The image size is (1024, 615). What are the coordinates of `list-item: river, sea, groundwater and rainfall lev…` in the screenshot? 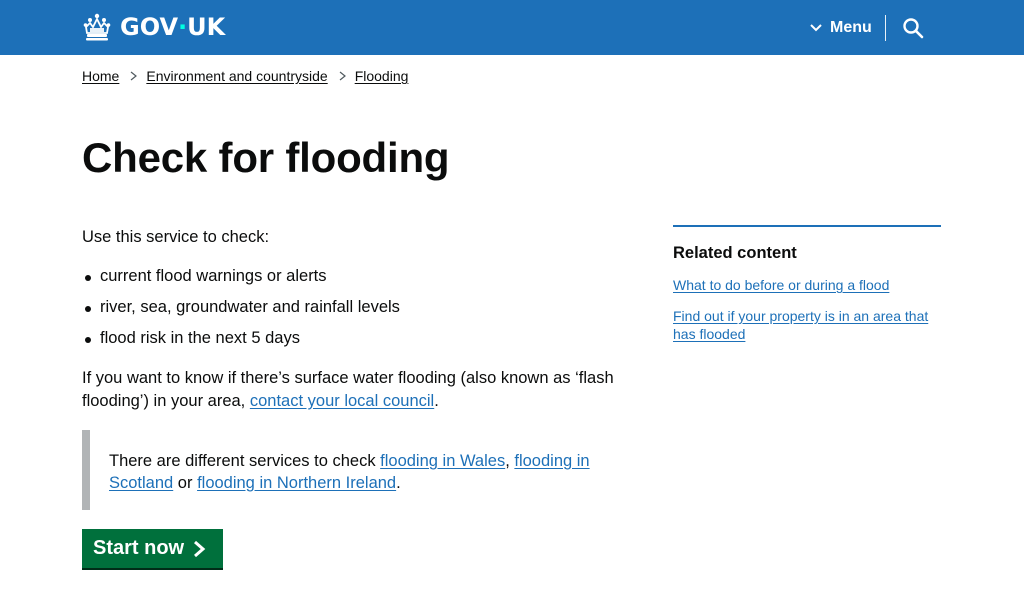 It's located at (362, 307).